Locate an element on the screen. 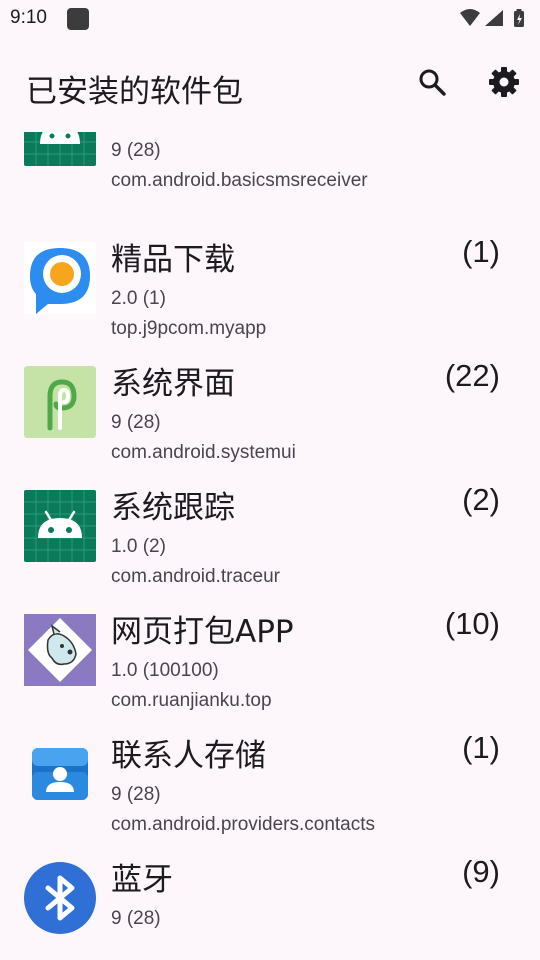 The height and width of the screenshot is (960, 540). package-id: com.android.basicsmsreceiver is located at coordinates (239, 180).